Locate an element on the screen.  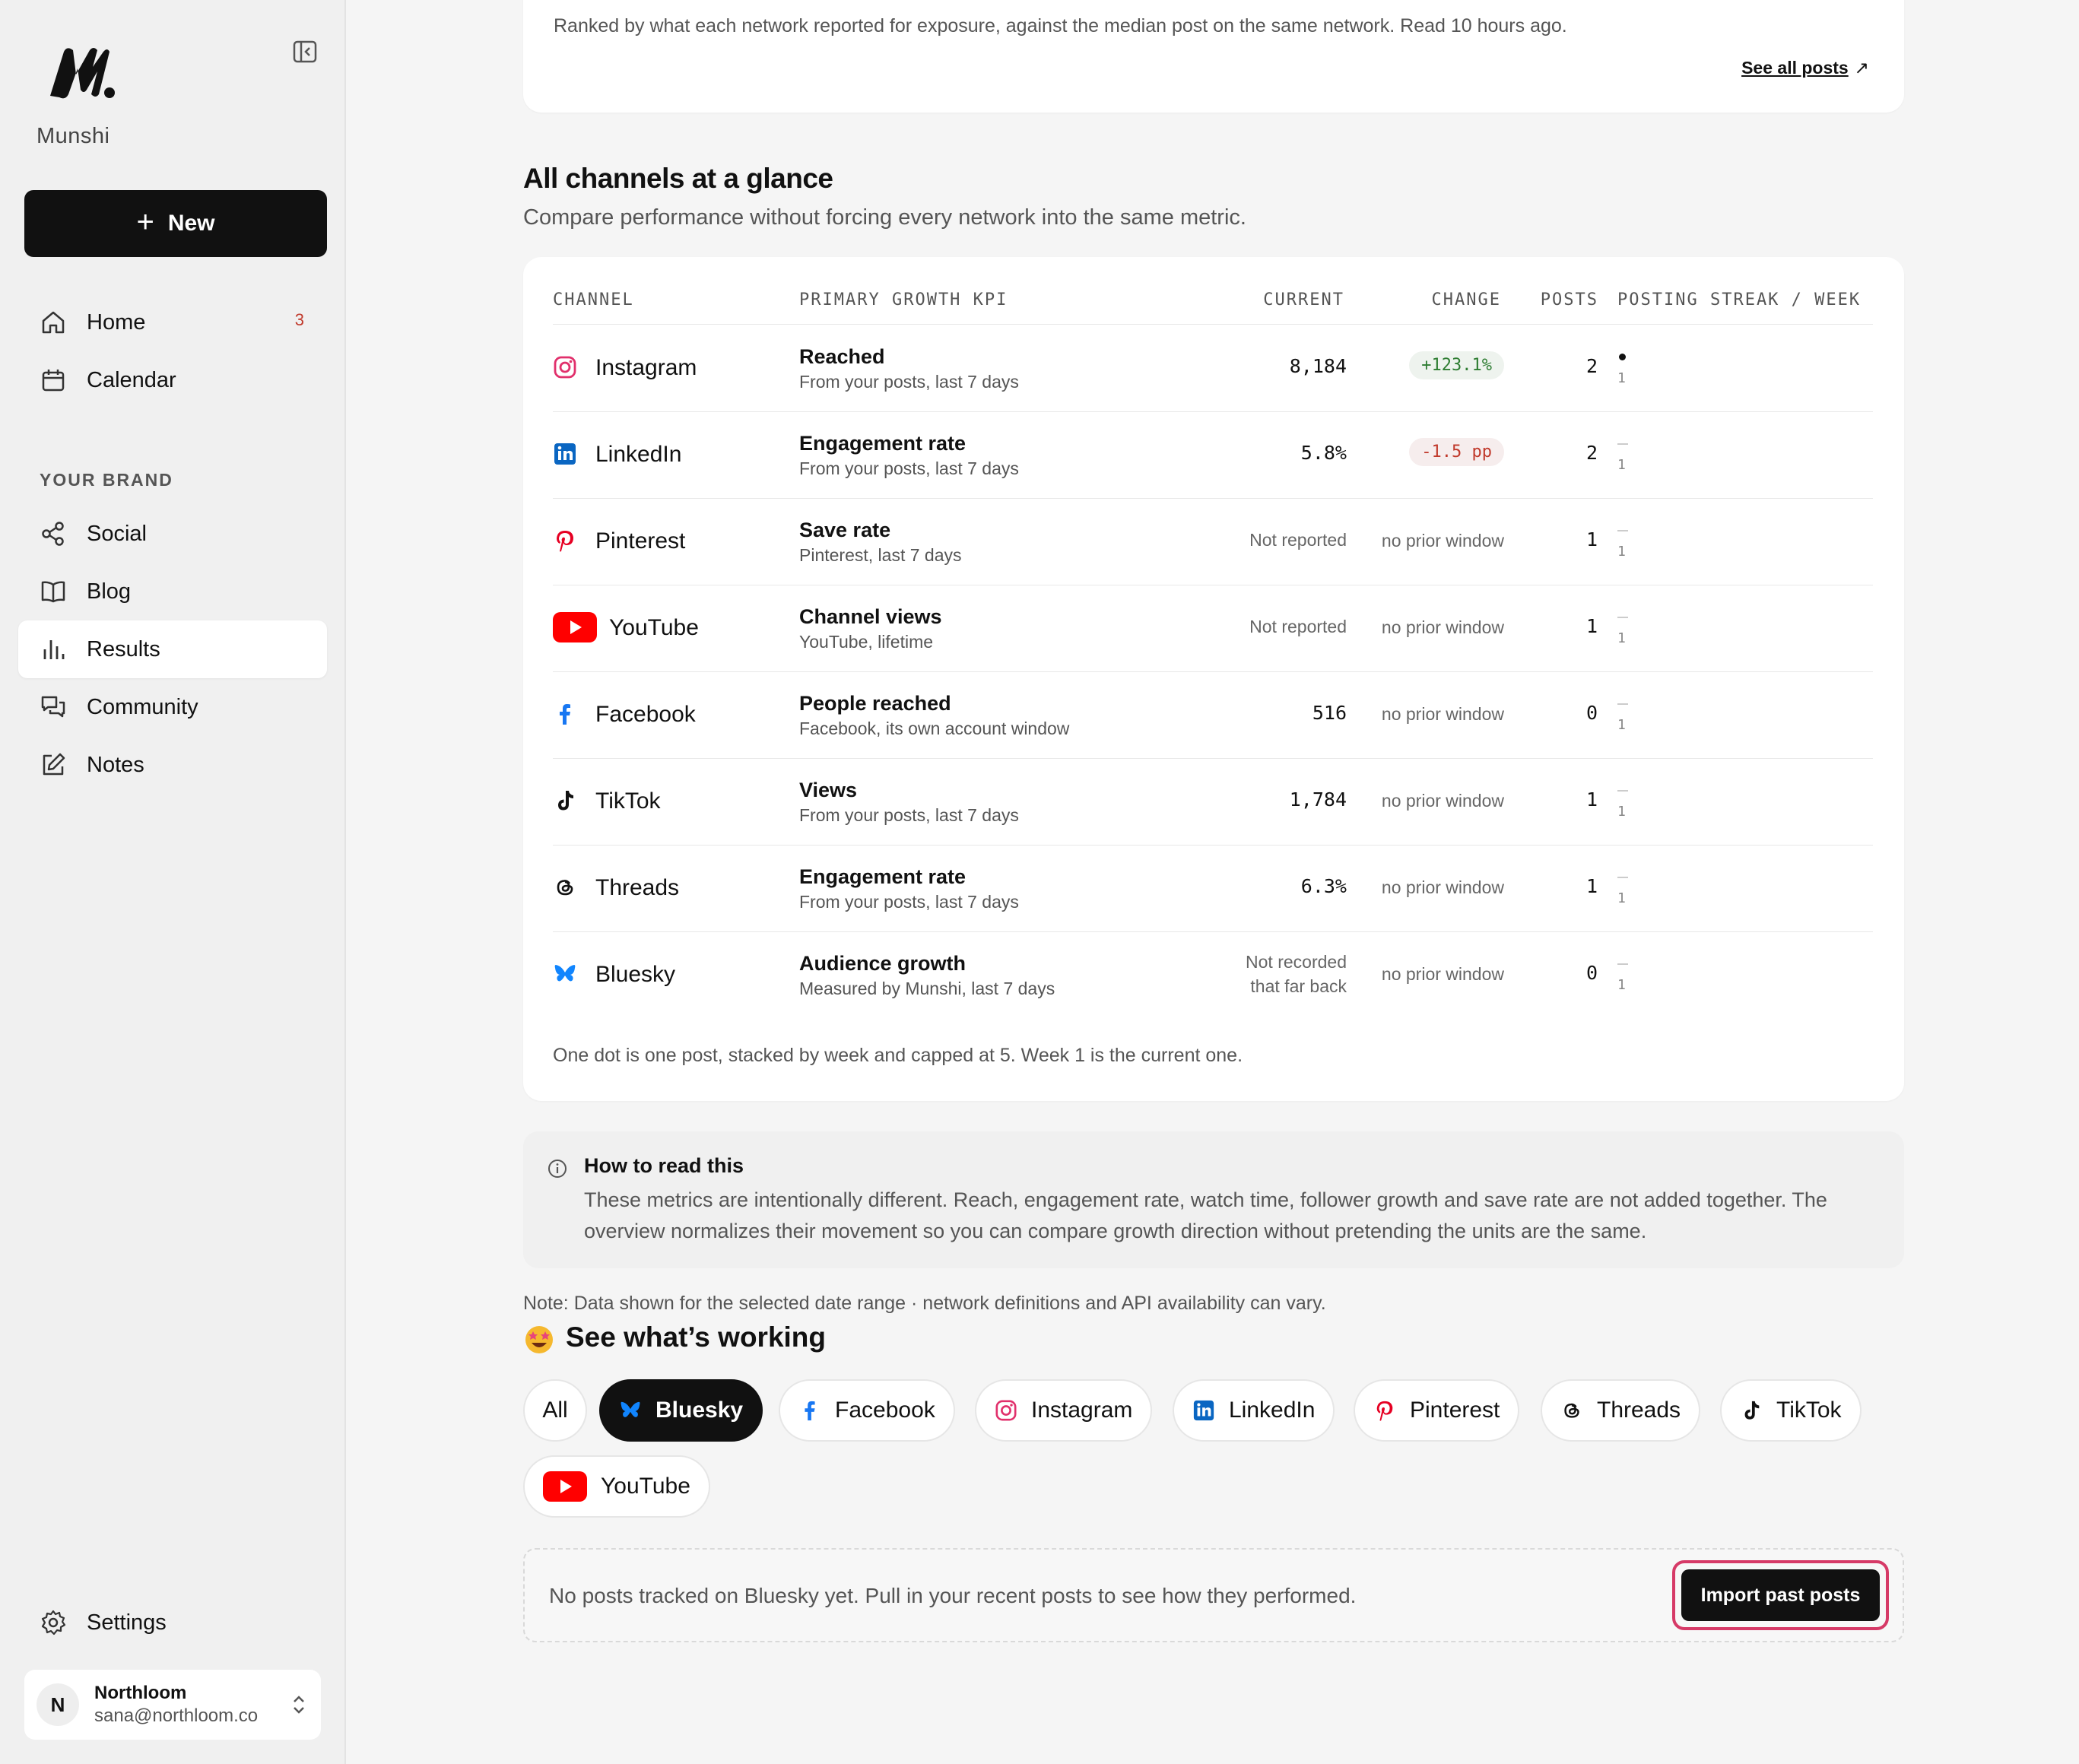
filter-facebook: Facebook is located at coordinates (867, 1410).